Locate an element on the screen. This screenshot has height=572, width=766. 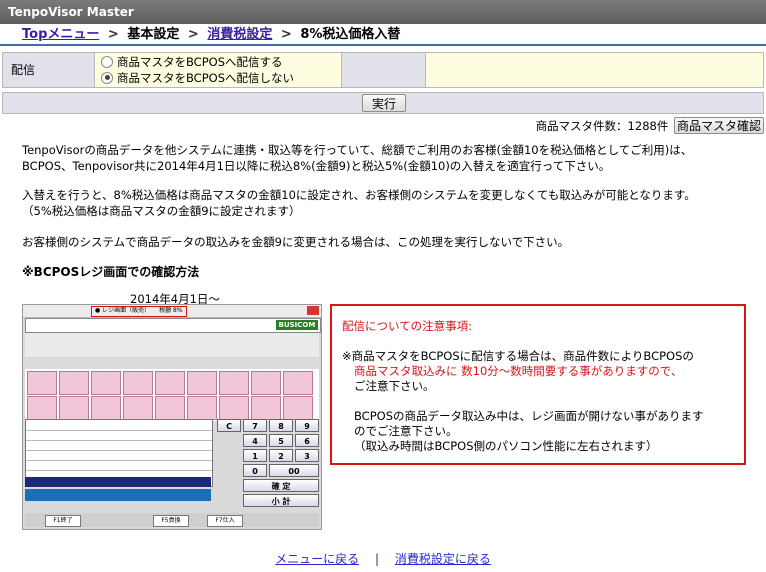
pos-key: 5 is located at coordinates (281, 440).